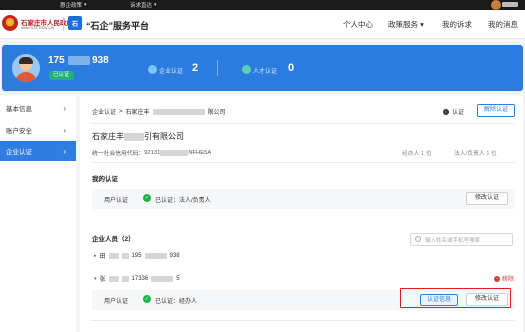 This screenshot has height=332, width=525. What do you see at coordinates (117, 25) in the screenshot?
I see `platform-title: “石企”服务平台` at bounding box center [117, 25].